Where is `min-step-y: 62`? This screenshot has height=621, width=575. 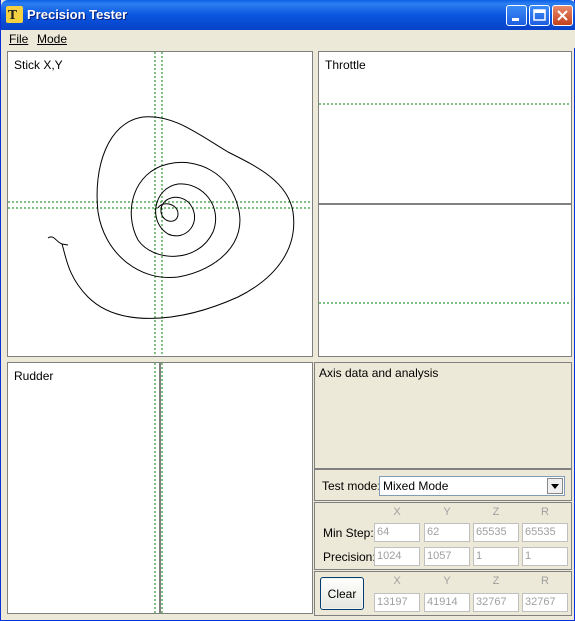 min-step-y: 62 is located at coordinates (447, 532).